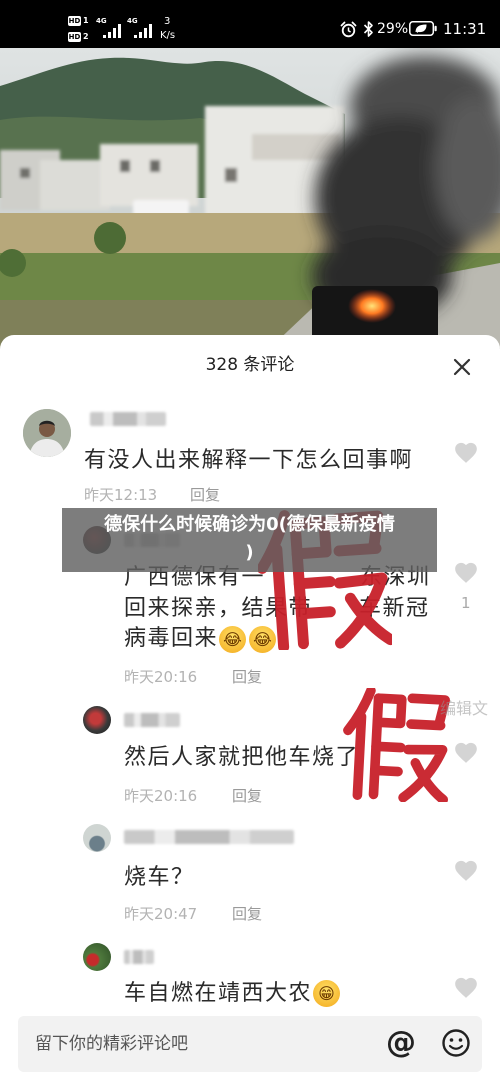 This screenshot has width=500, height=1082. What do you see at coordinates (161, 914) in the screenshot?
I see `comment-time: 昨天20:47` at bounding box center [161, 914].